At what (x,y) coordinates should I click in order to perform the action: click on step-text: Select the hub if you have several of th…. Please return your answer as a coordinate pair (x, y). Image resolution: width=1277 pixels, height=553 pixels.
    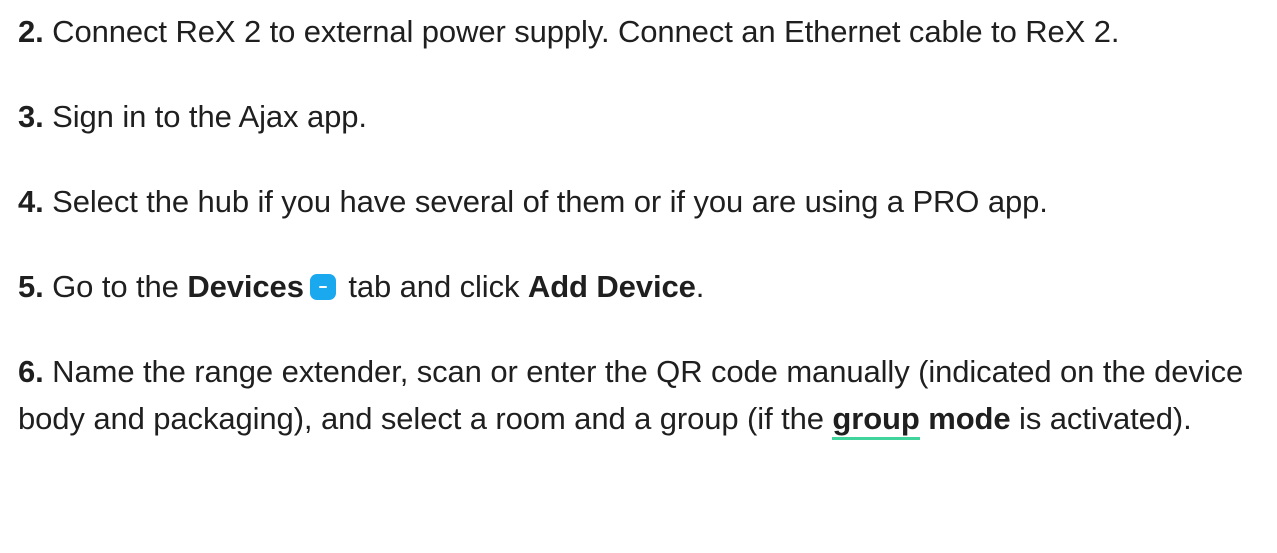
    Looking at the image, I should click on (550, 201).